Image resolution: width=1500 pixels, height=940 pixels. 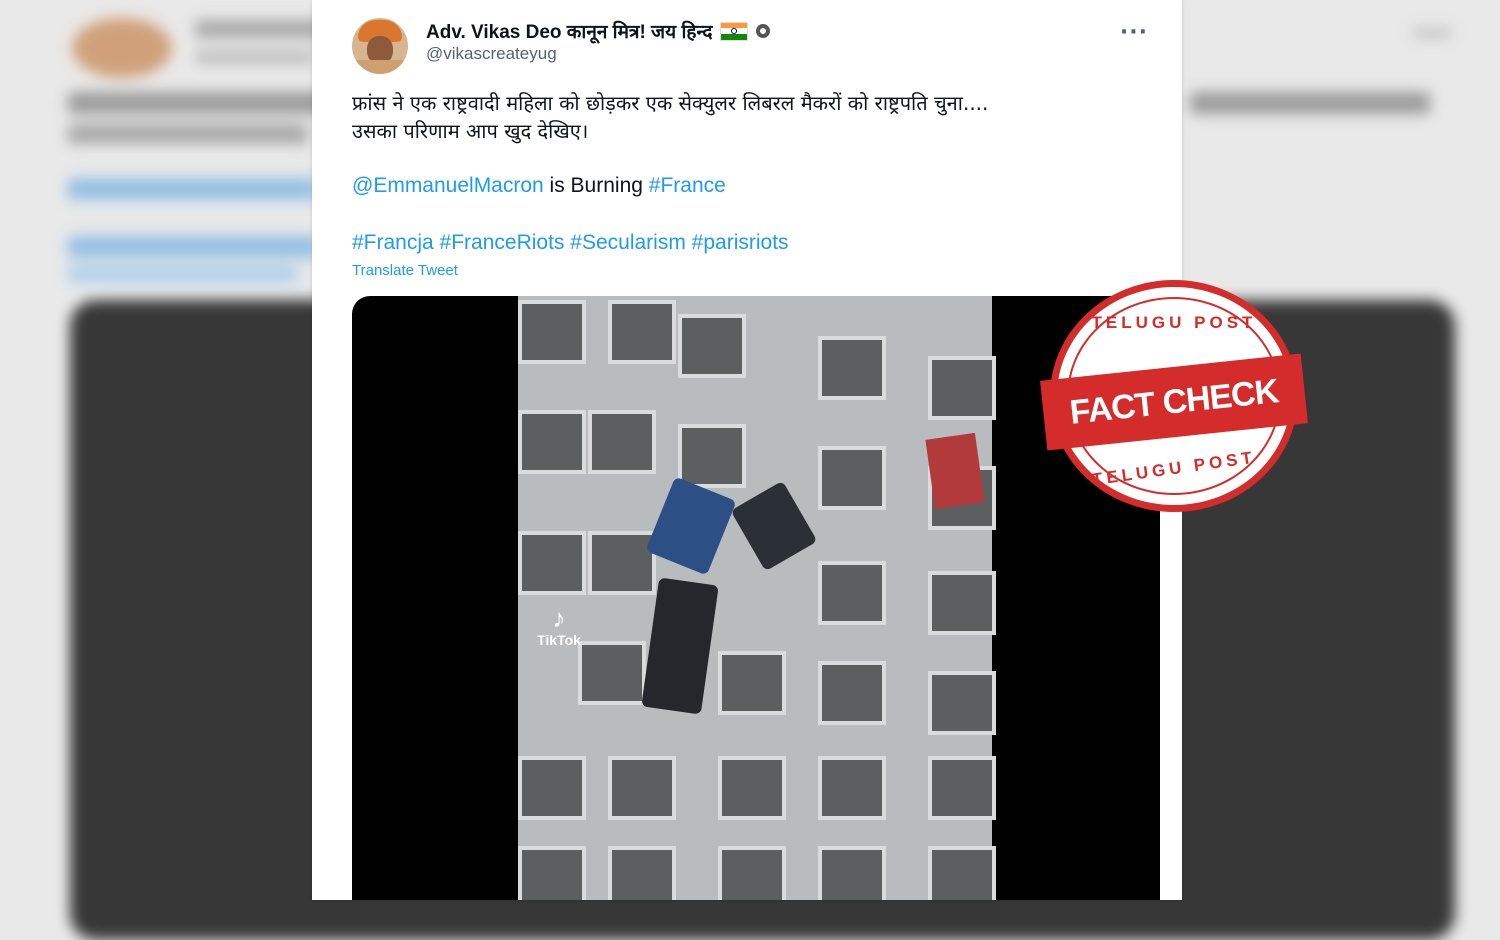 What do you see at coordinates (734, 31) in the screenshot?
I see `india-flag-icon` at bounding box center [734, 31].